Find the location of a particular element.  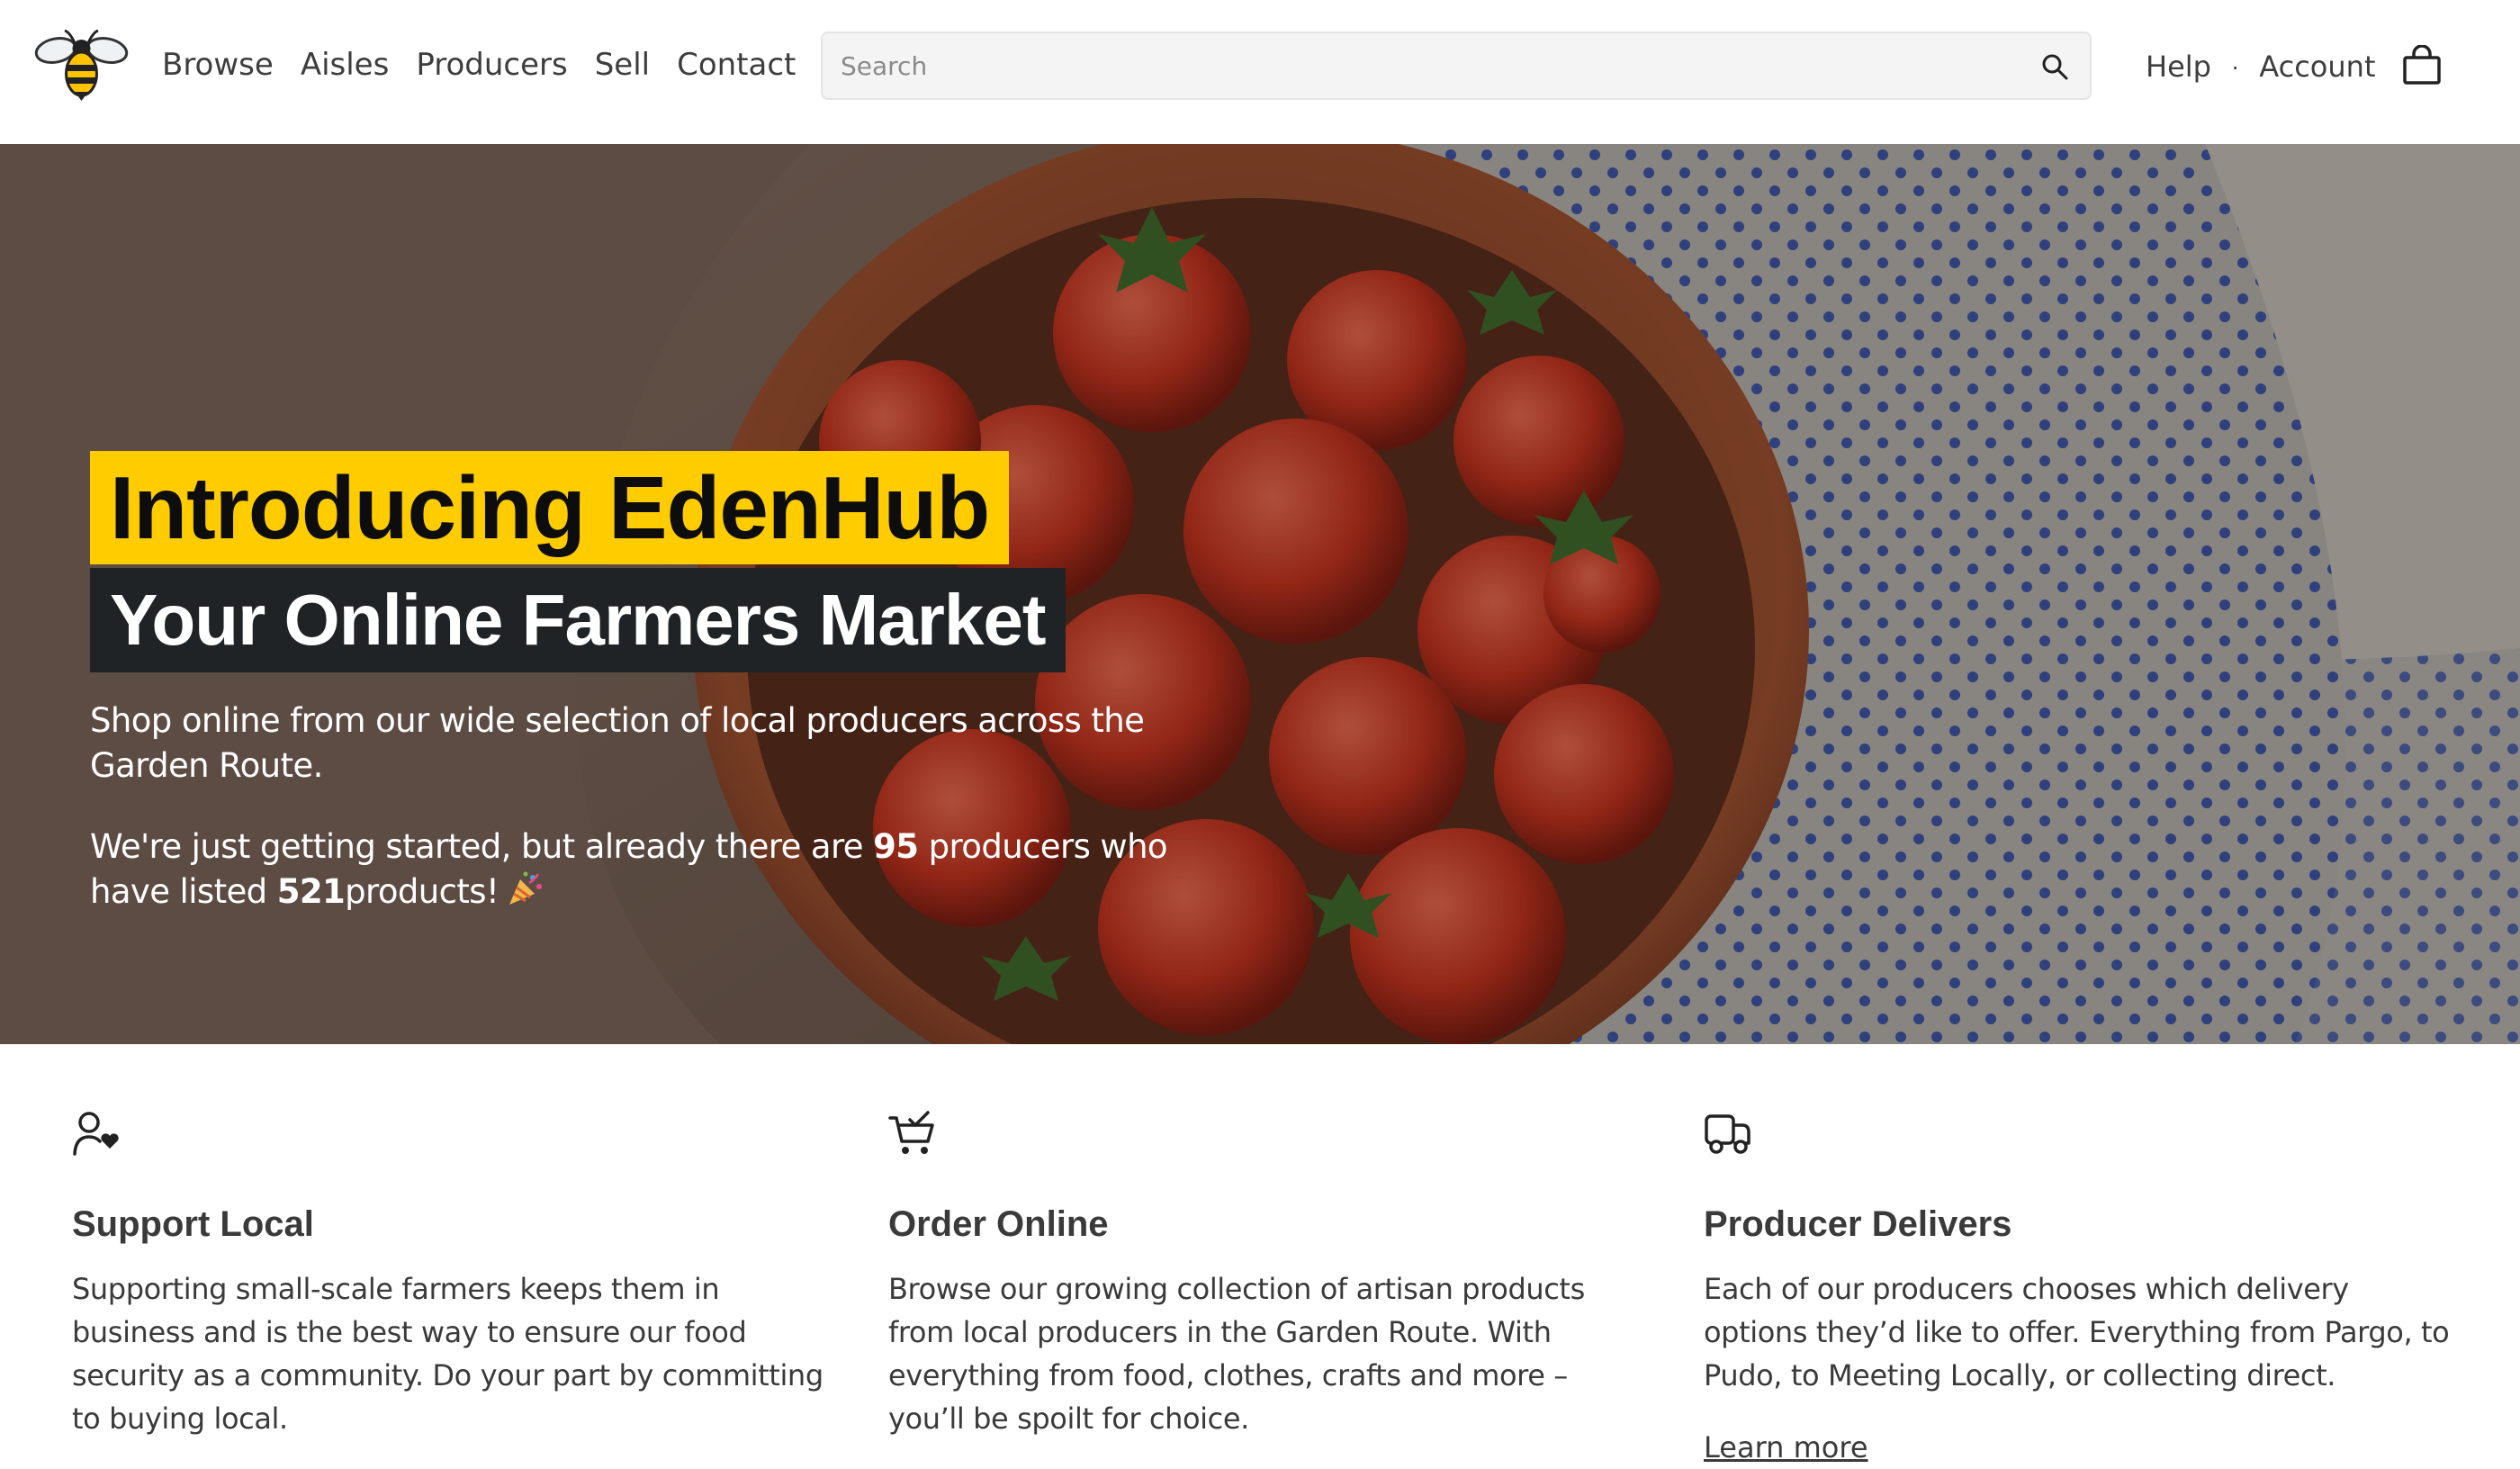

product-count: 521 is located at coordinates (311, 891).